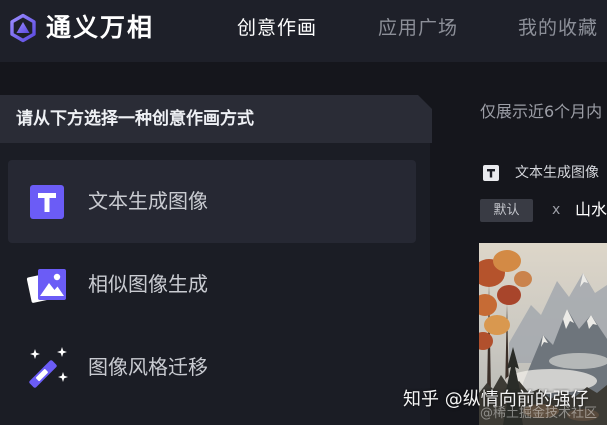 This screenshot has height=425, width=607. Describe the element at coordinates (506, 210) in the screenshot. I see `style-badge: 默认` at that location.